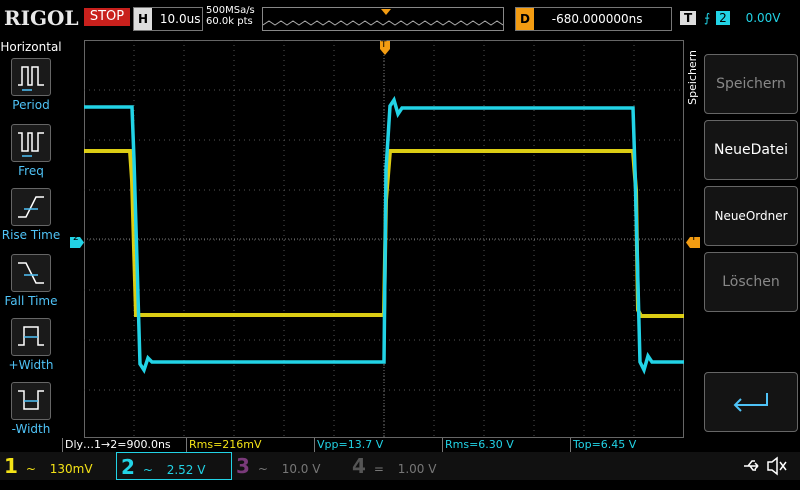 The height and width of the screenshot is (490, 800). I want to click on overview-waveform, so click(383, 17).